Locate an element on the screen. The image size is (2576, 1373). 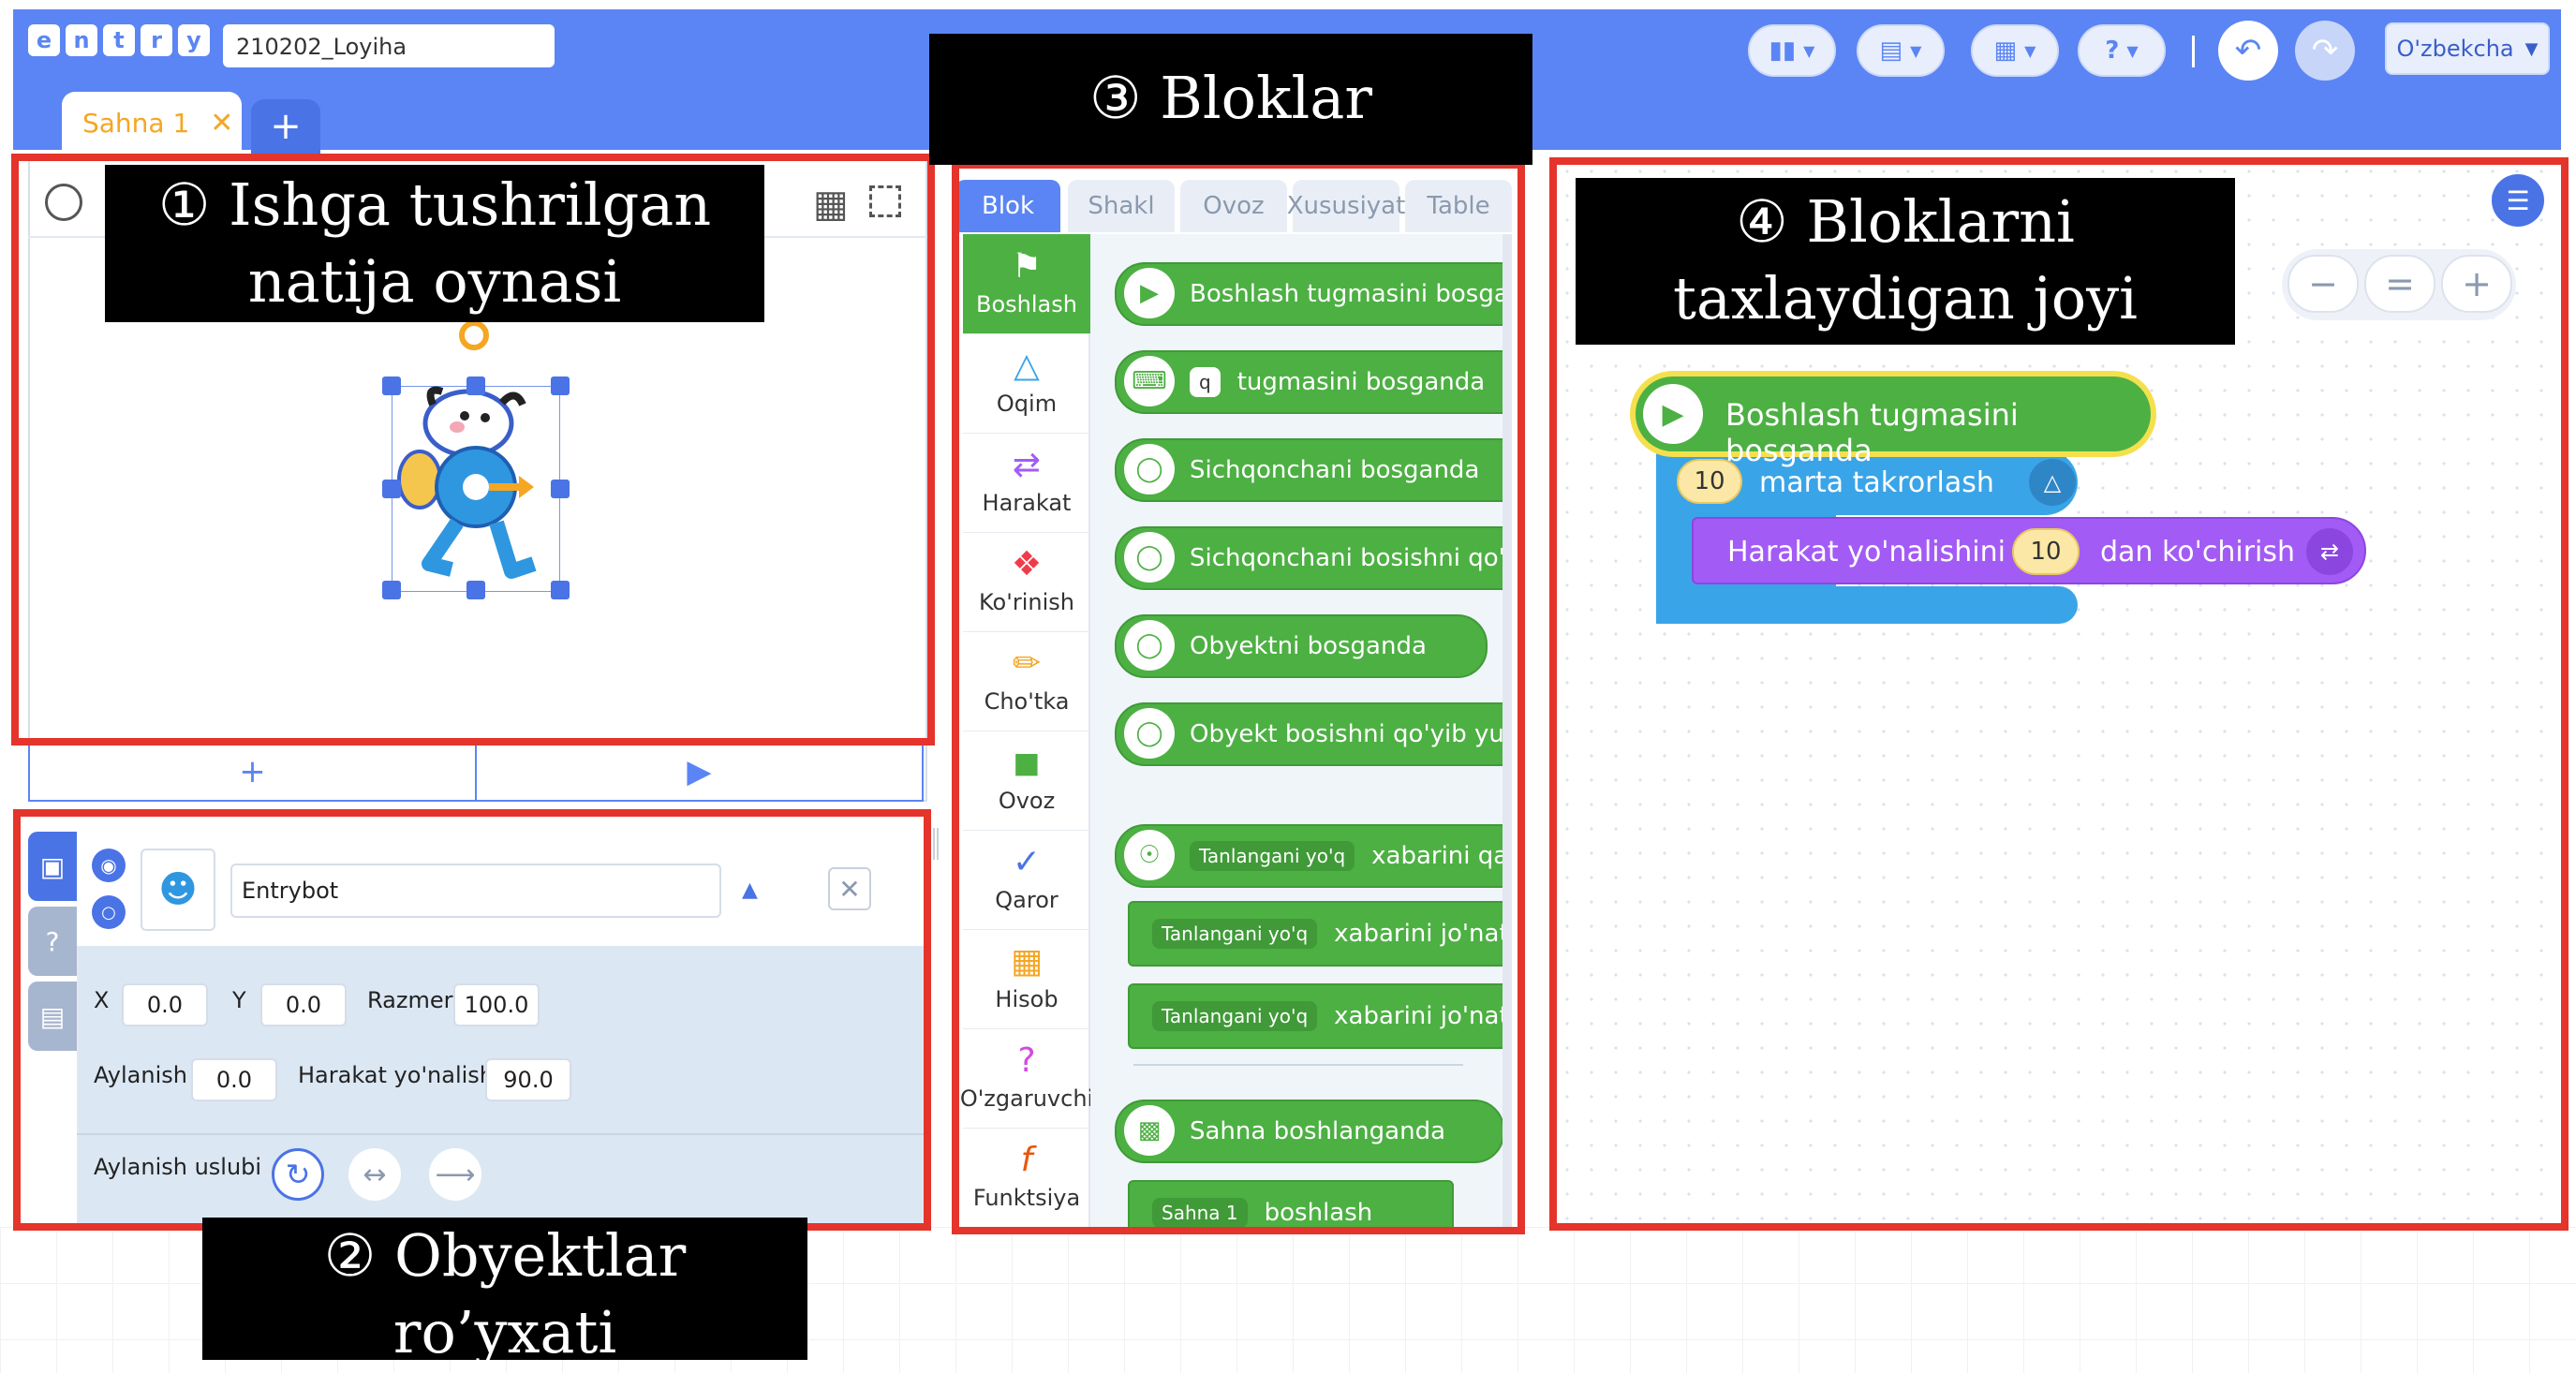
toolbar-divider is located at coordinates (2193, 51).